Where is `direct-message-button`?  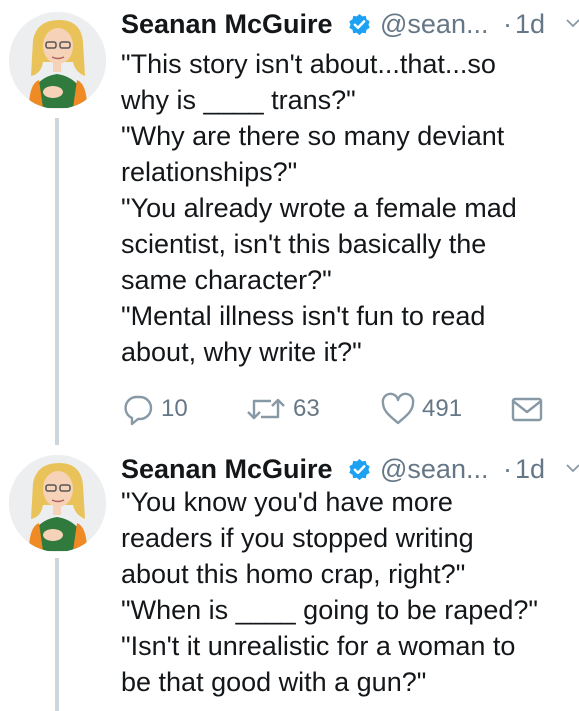
direct-message-button is located at coordinates (527, 409).